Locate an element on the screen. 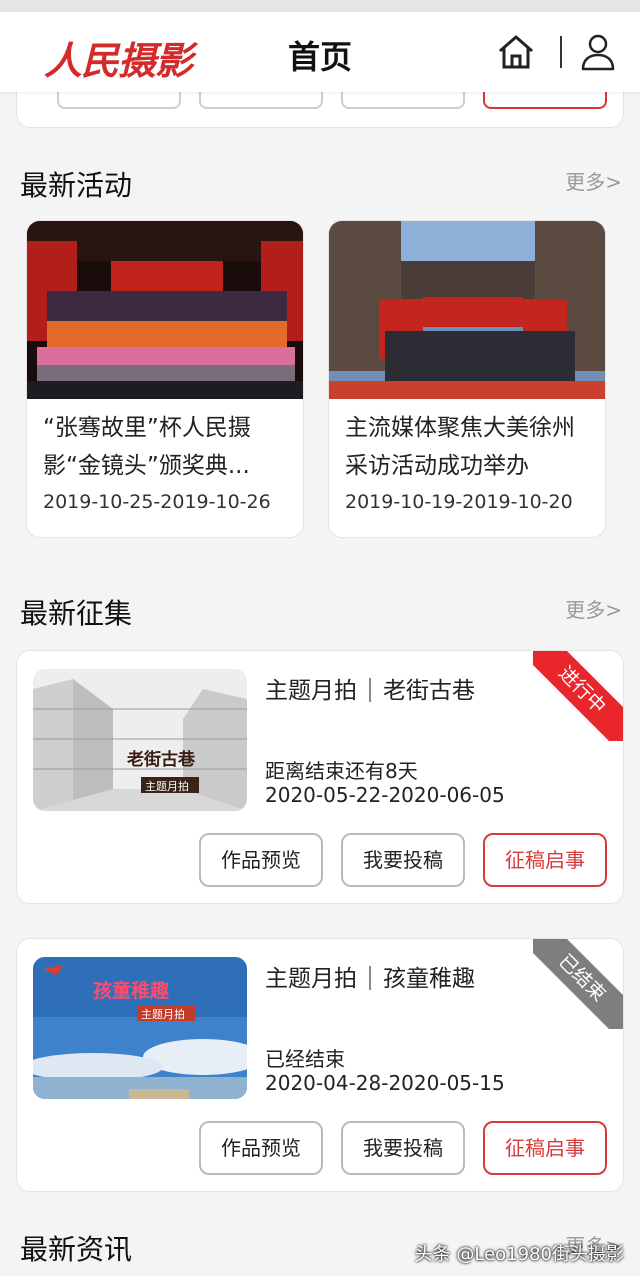 The image size is (640, 1276). activity-date: 2019-10-19-2019-10-20 is located at coordinates (459, 502).